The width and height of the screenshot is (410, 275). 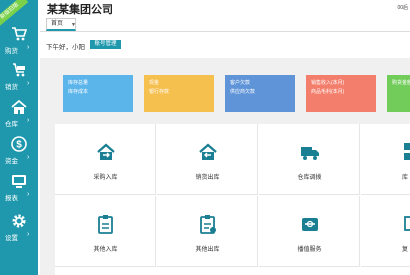 What do you see at coordinates (309, 231) in the screenshot?
I see `function-value-service: 播值服务` at bounding box center [309, 231].